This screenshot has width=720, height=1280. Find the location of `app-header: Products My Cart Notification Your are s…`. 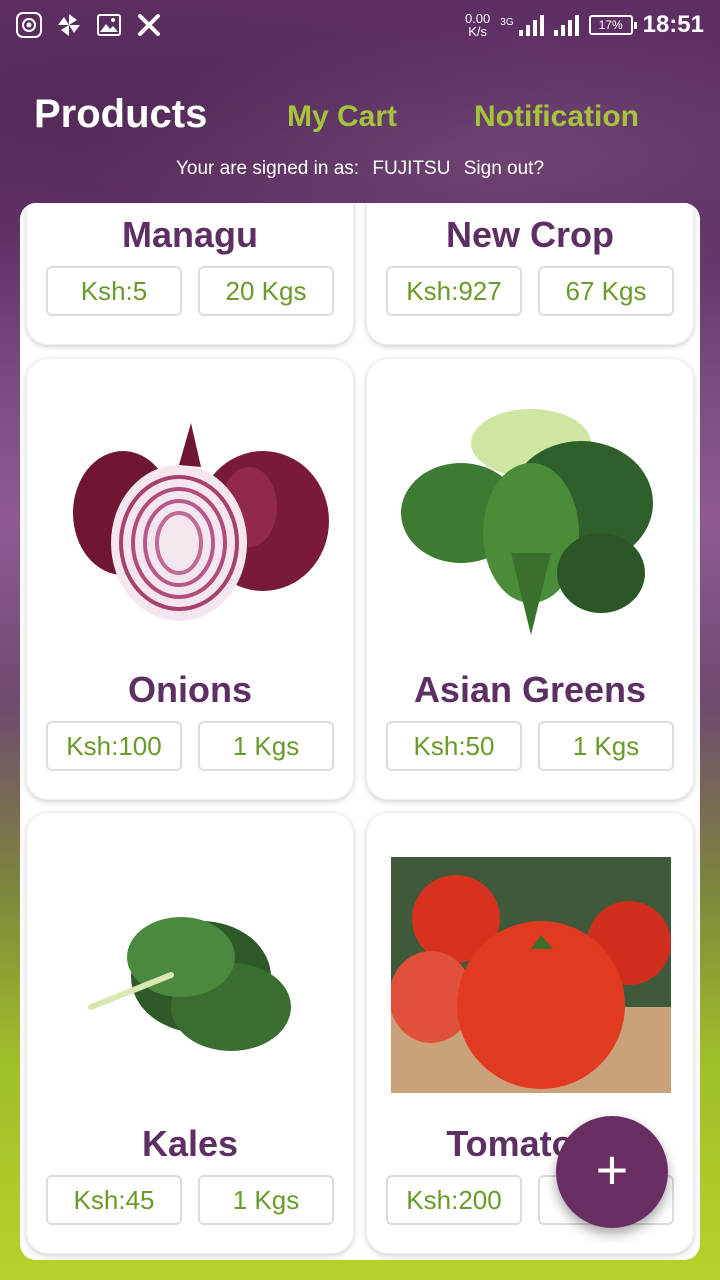

app-header: Products My Cart Notification Your are s… is located at coordinates (360, 140).